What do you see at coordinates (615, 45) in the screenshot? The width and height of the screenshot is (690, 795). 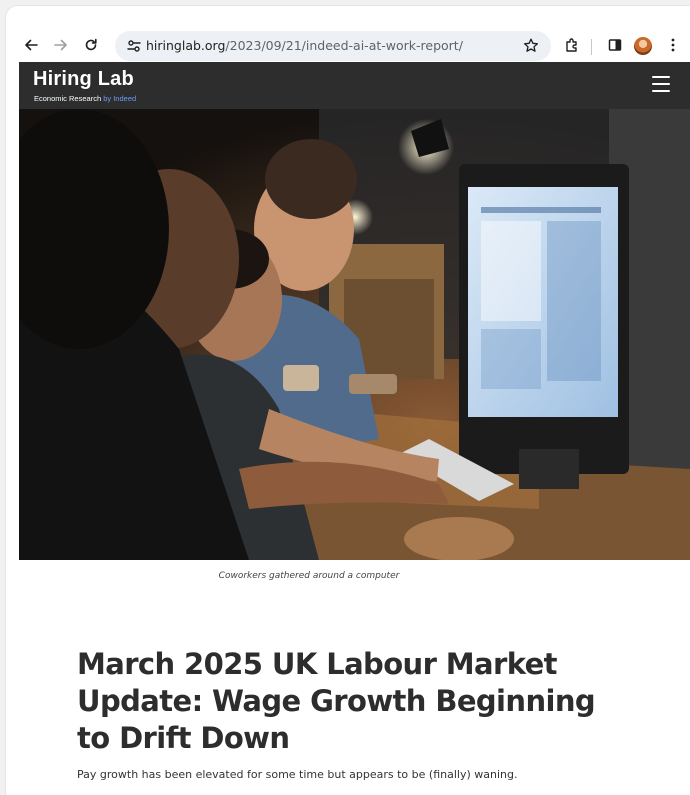 I see `side-panel-icon` at bounding box center [615, 45].